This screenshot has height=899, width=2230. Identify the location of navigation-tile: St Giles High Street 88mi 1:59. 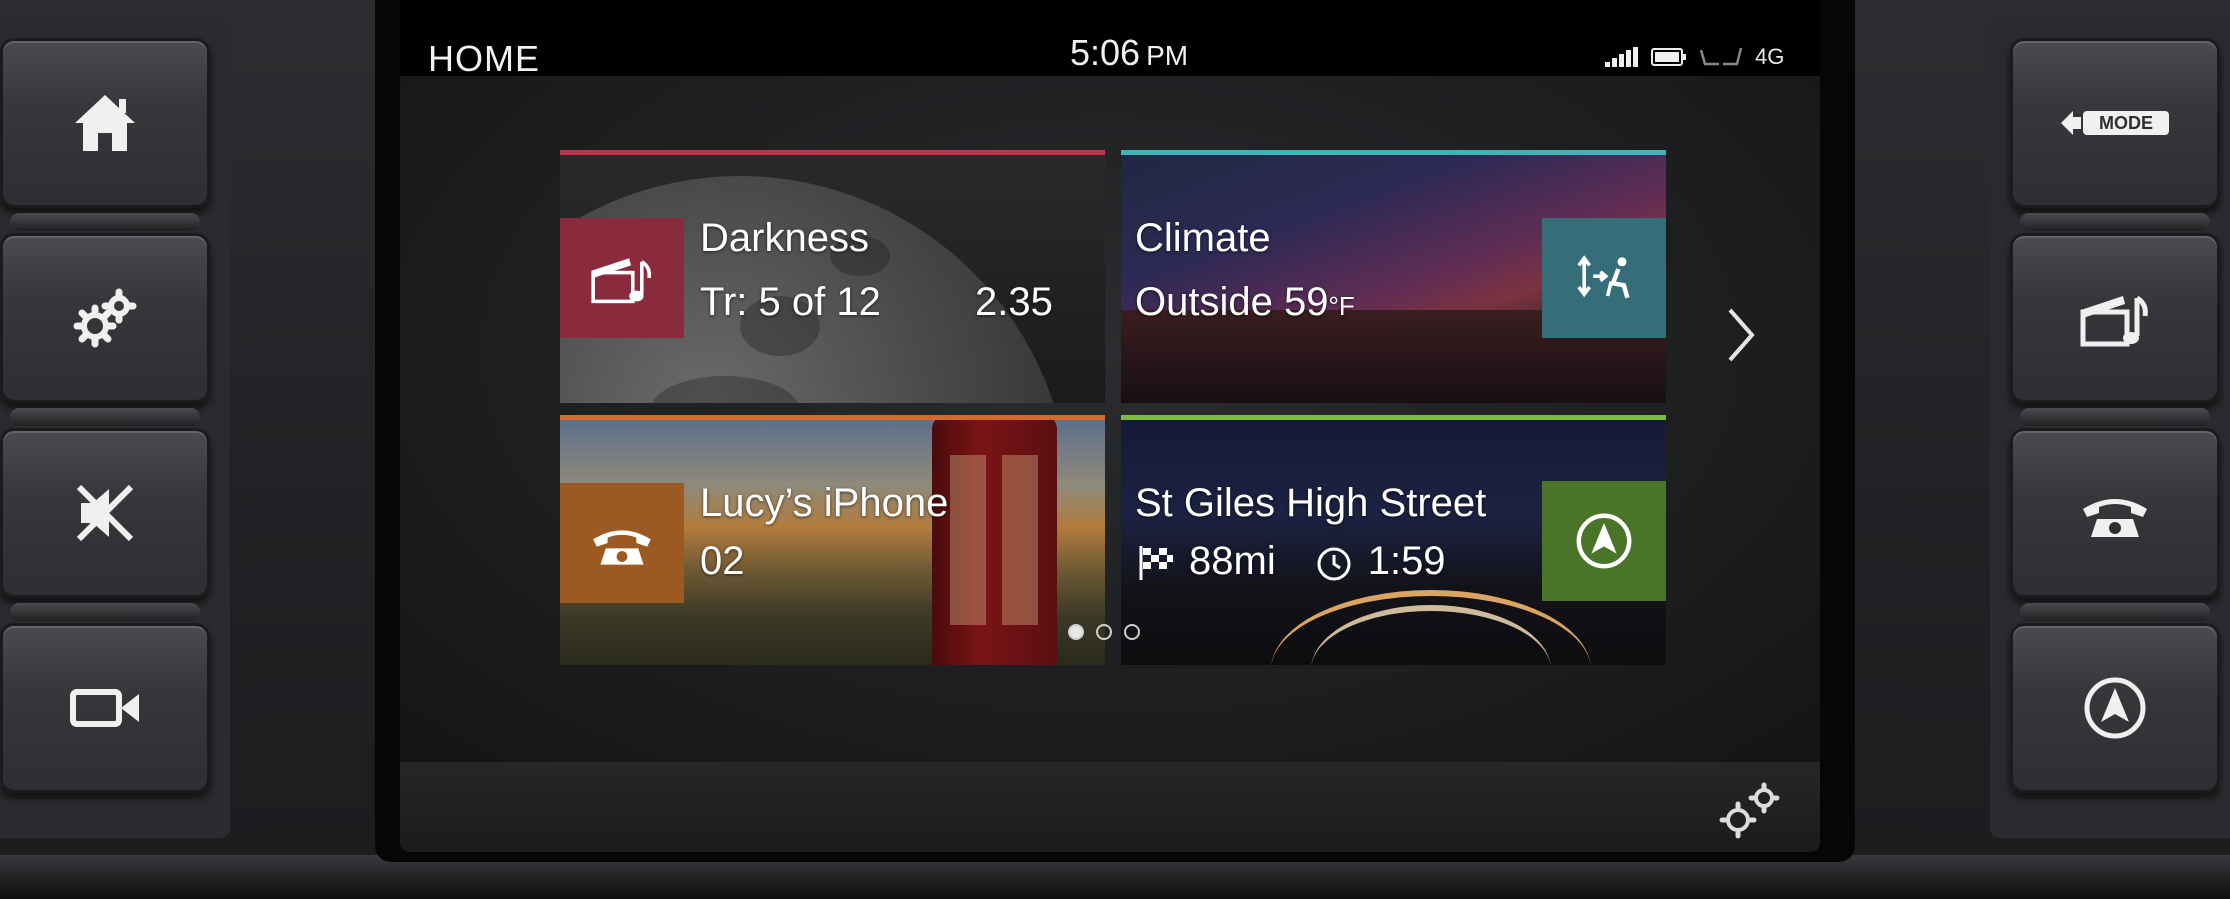
(1393, 540).